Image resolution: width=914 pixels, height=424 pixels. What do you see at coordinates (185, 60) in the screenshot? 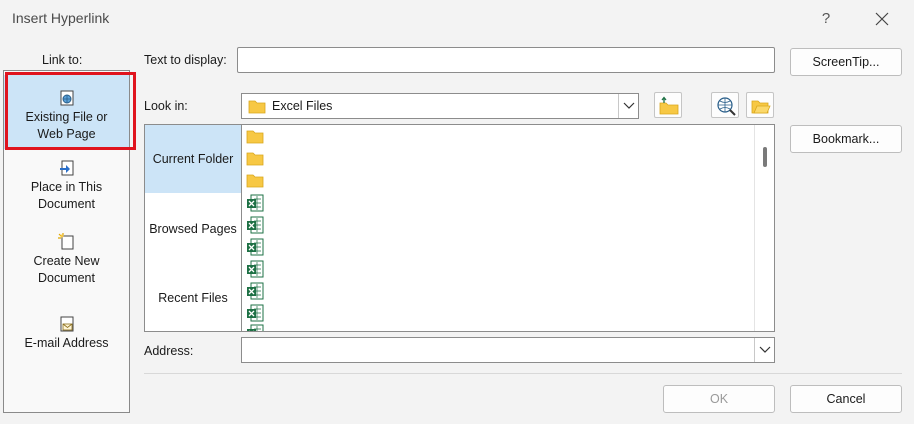
I see `text-to-display-label: Text to display:` at bounding box center [185, 60].